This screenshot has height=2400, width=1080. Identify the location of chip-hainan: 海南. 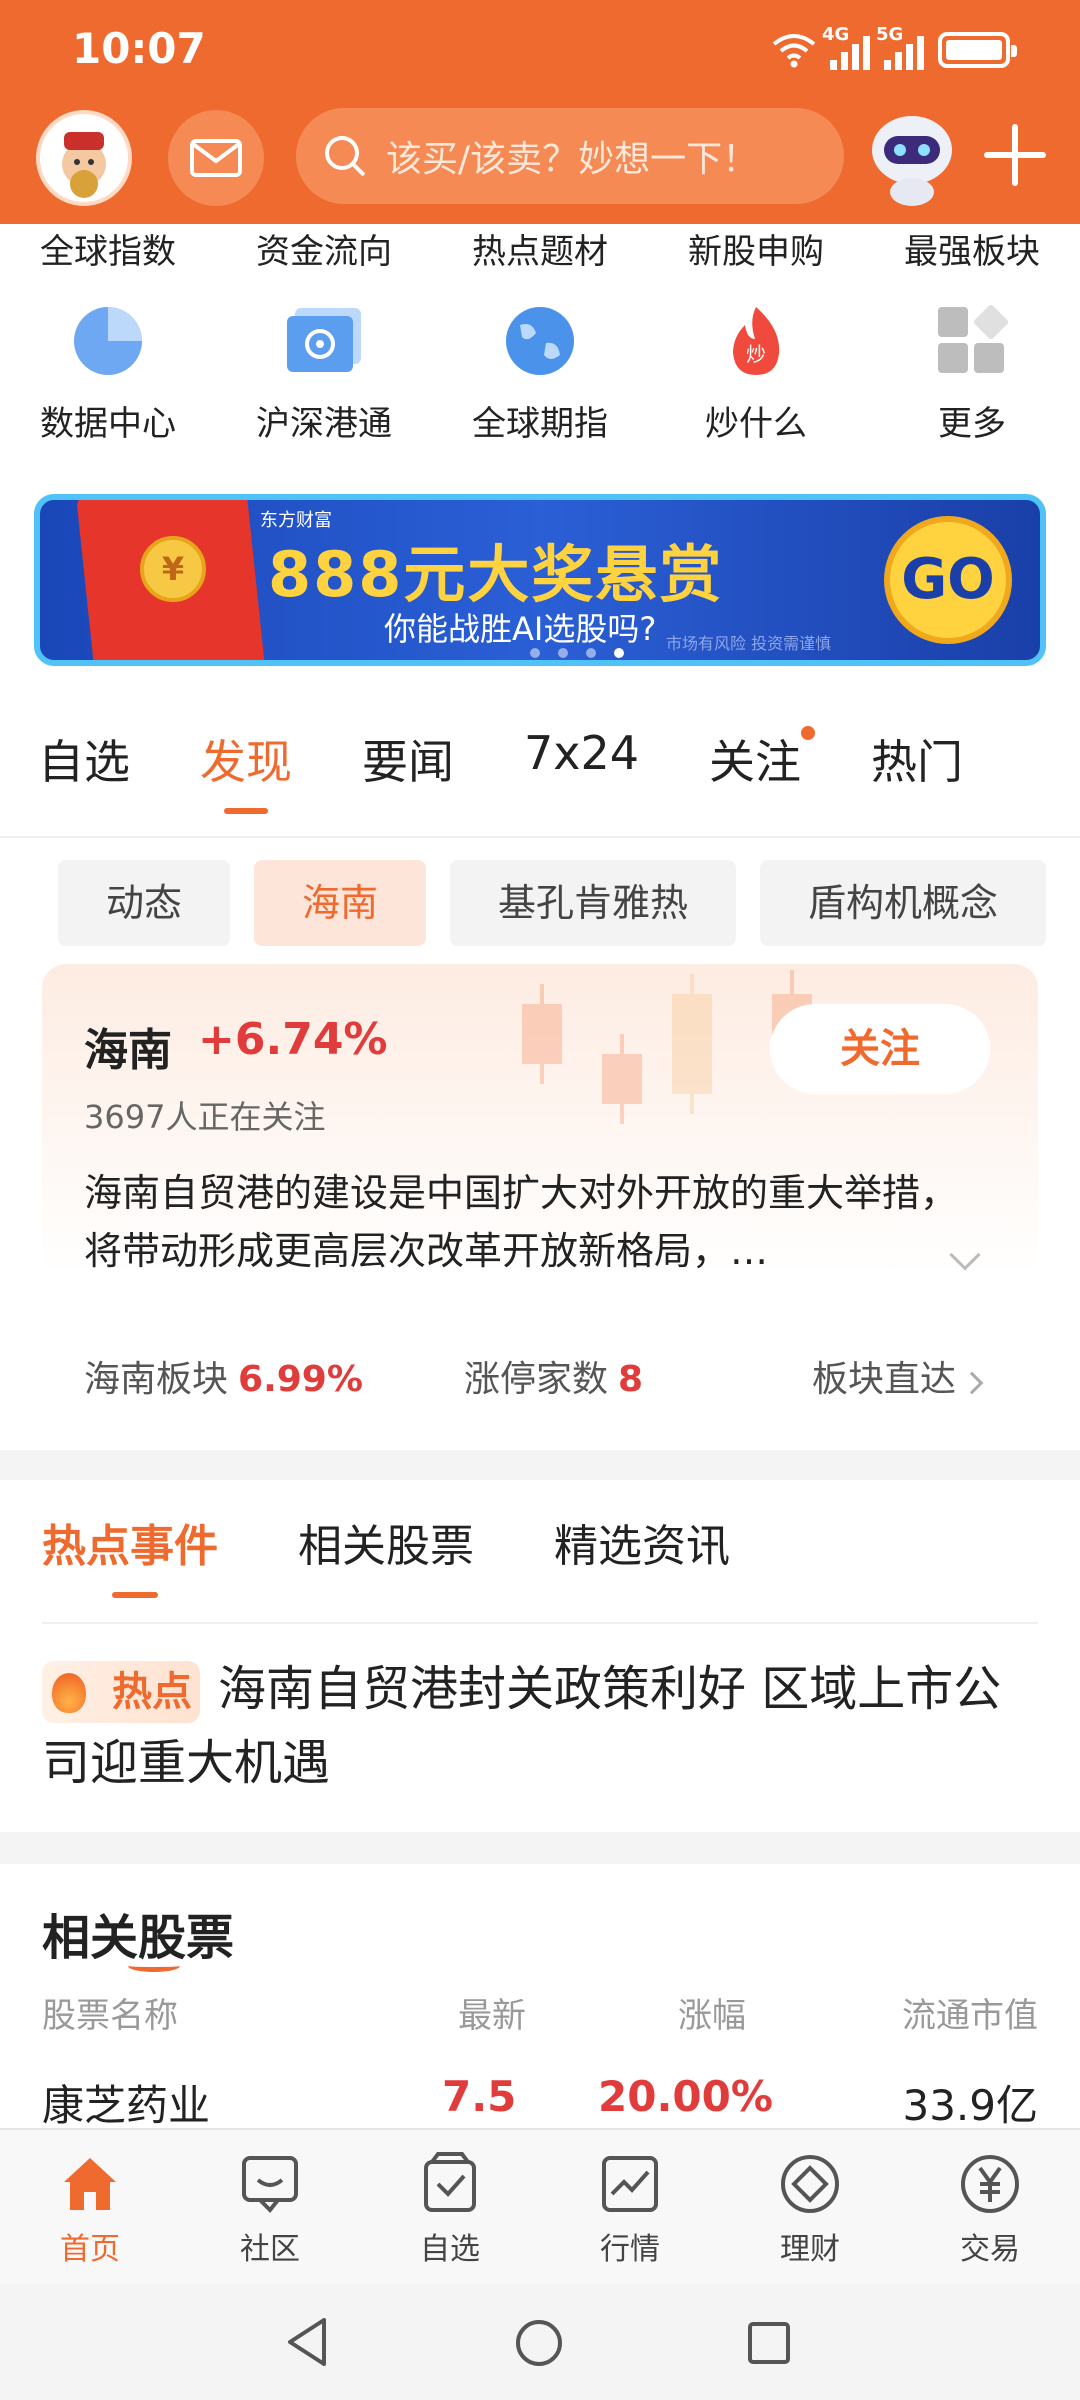
(340, 903).